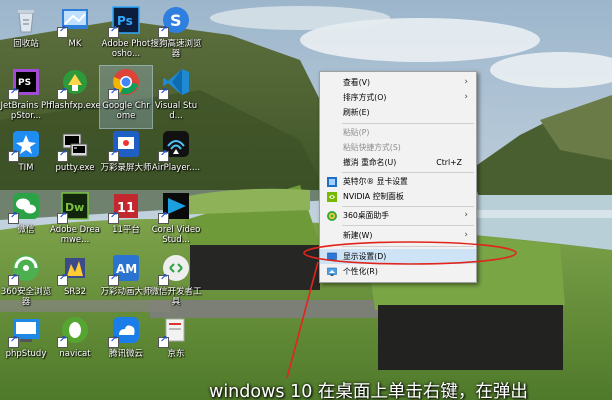 The width and height of the screenshot is (612, 400). I want to click on menu-item-personalize: 个性化(R), so click(398, 271).